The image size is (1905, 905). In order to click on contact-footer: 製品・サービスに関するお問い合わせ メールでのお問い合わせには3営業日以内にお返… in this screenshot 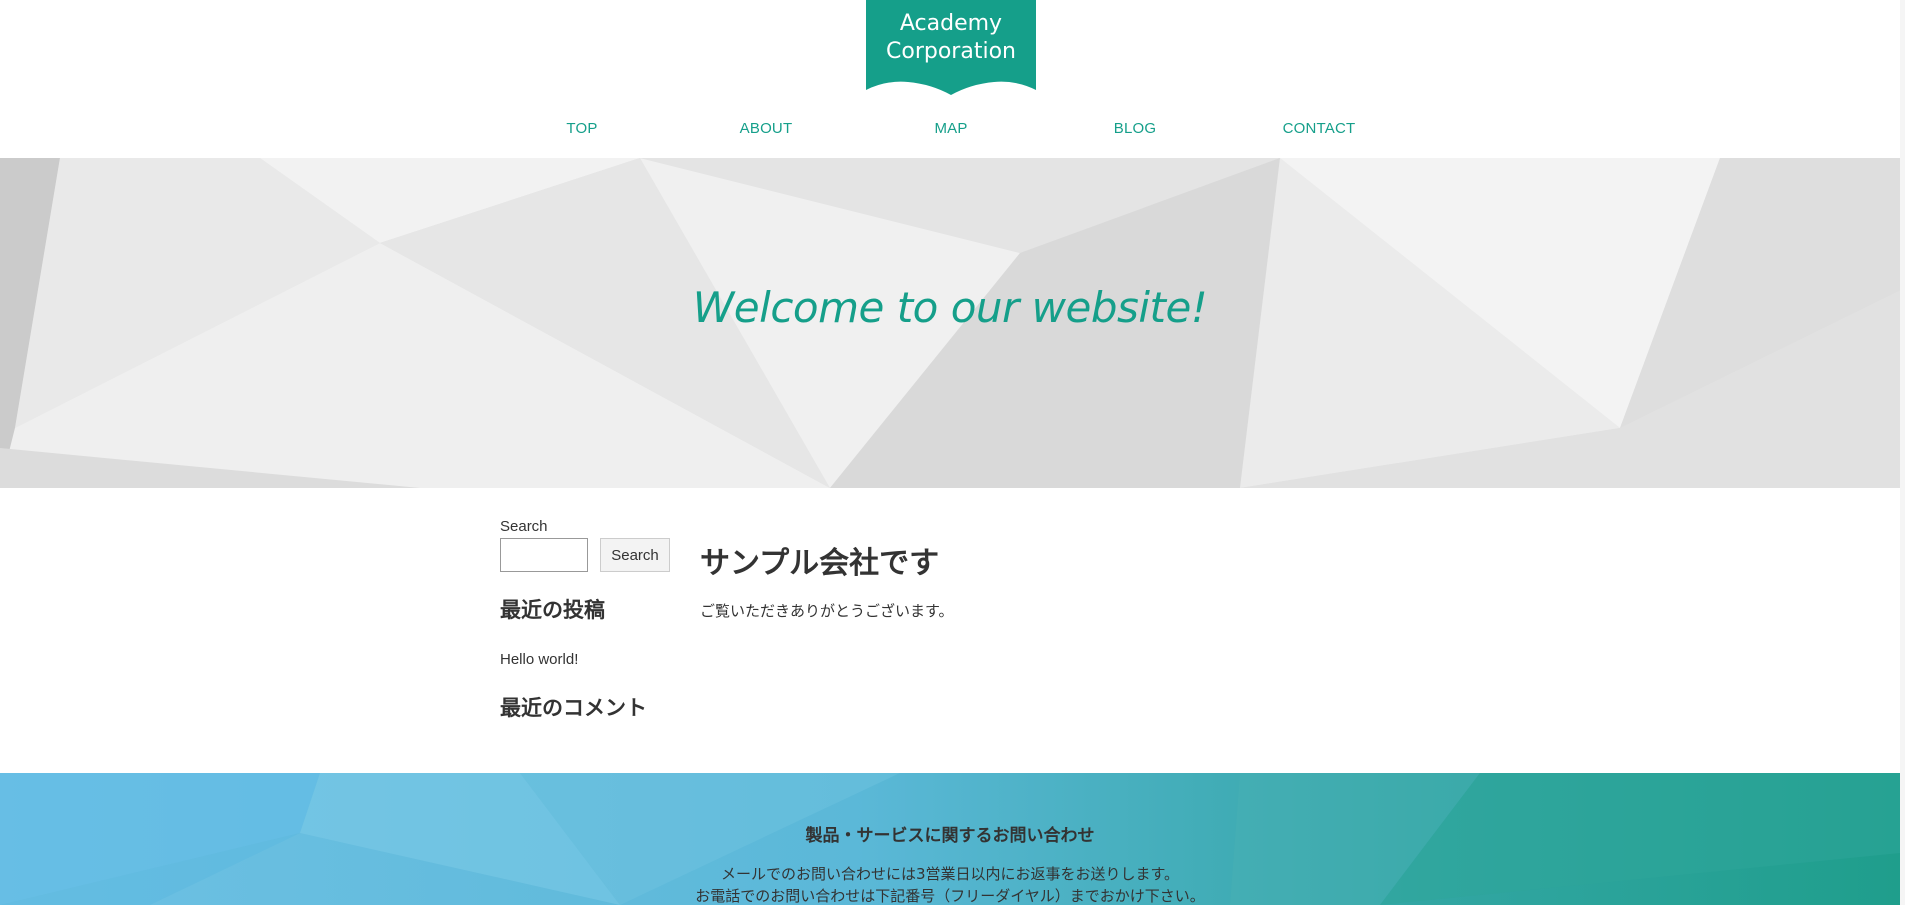, I will do `click(950, 839)`.